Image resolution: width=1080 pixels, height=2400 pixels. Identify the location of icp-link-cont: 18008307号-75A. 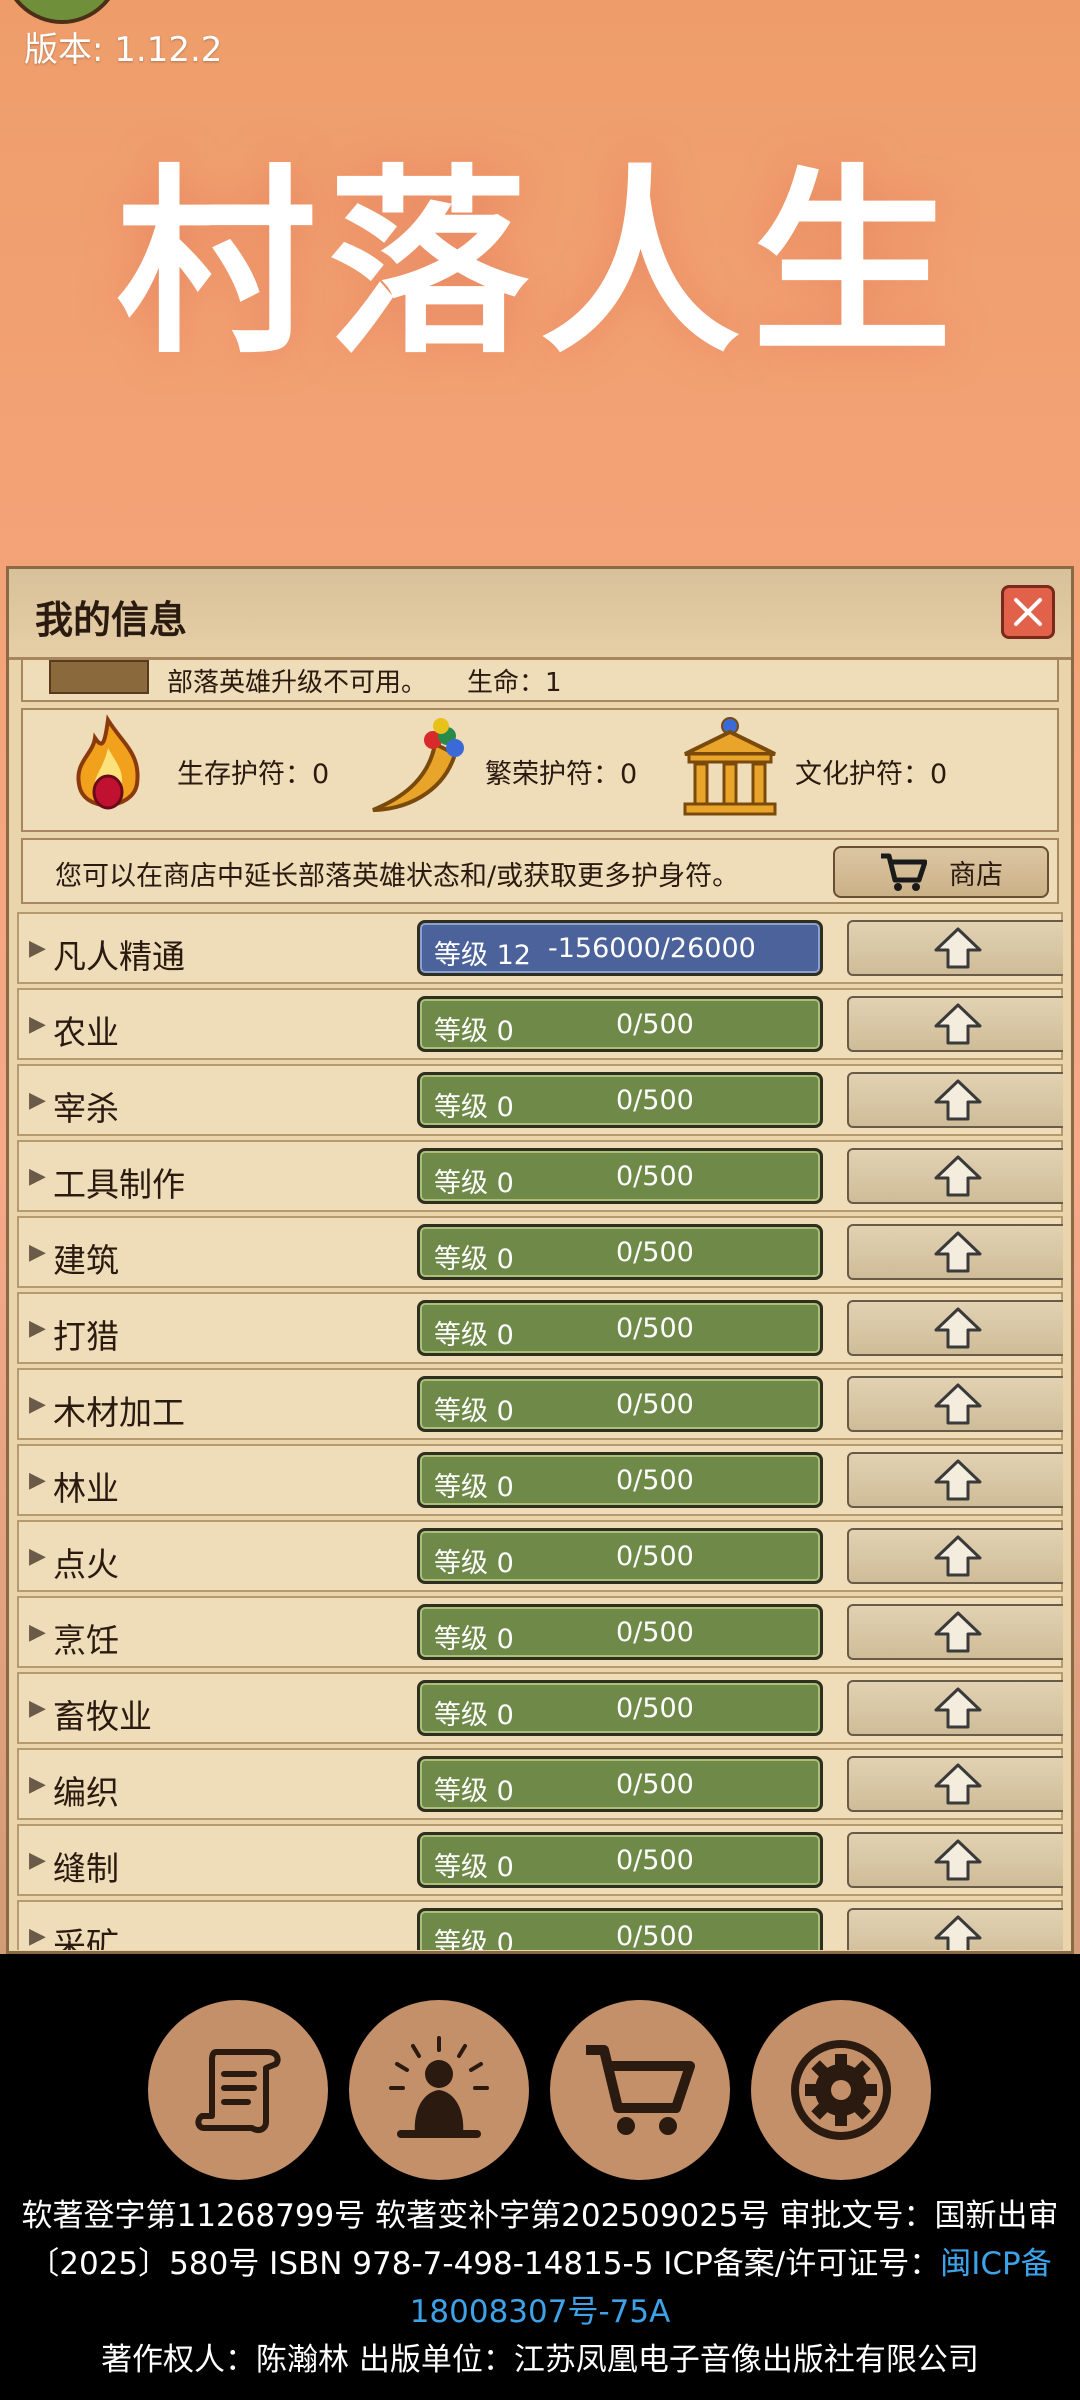
(540, 2312).